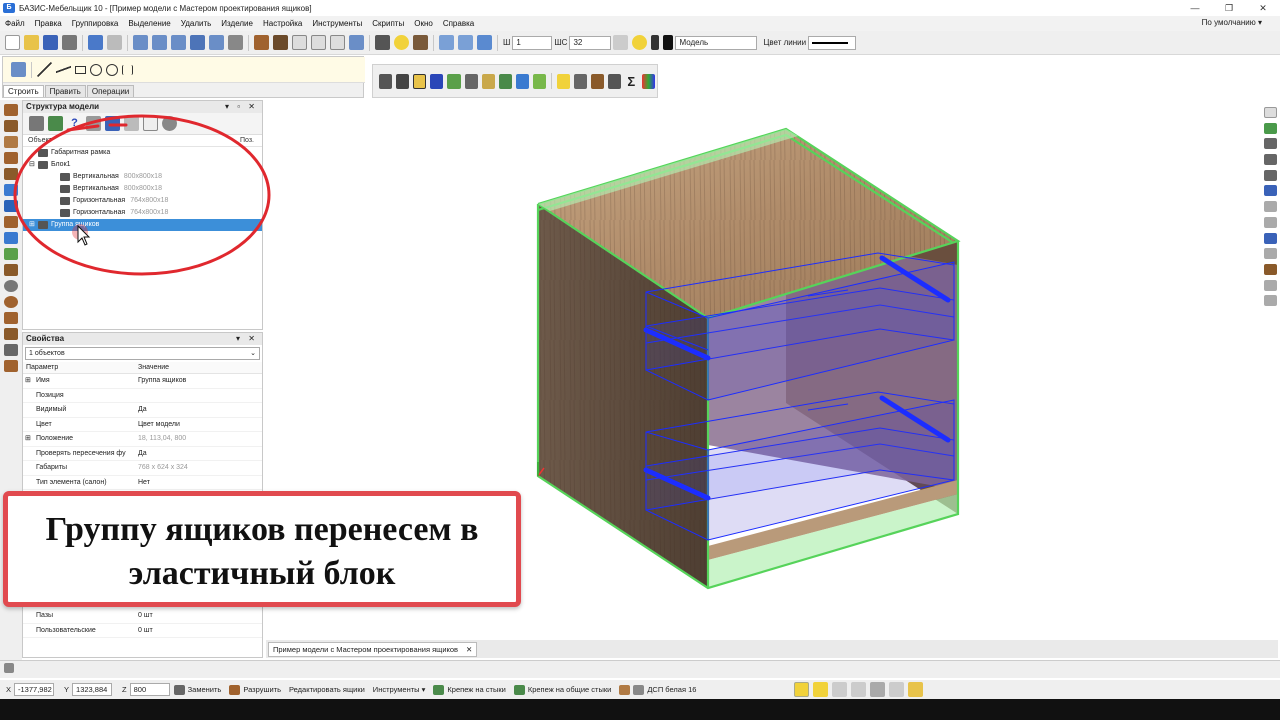 This screenshot has height=720, width=1280. I want to click on status-tool-6-icon, so click(897, 689).